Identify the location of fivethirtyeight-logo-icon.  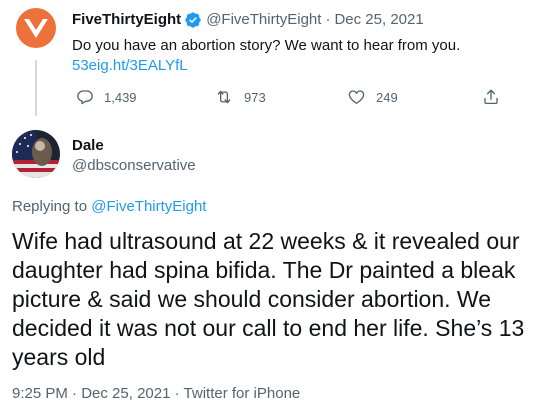
(36, 28).